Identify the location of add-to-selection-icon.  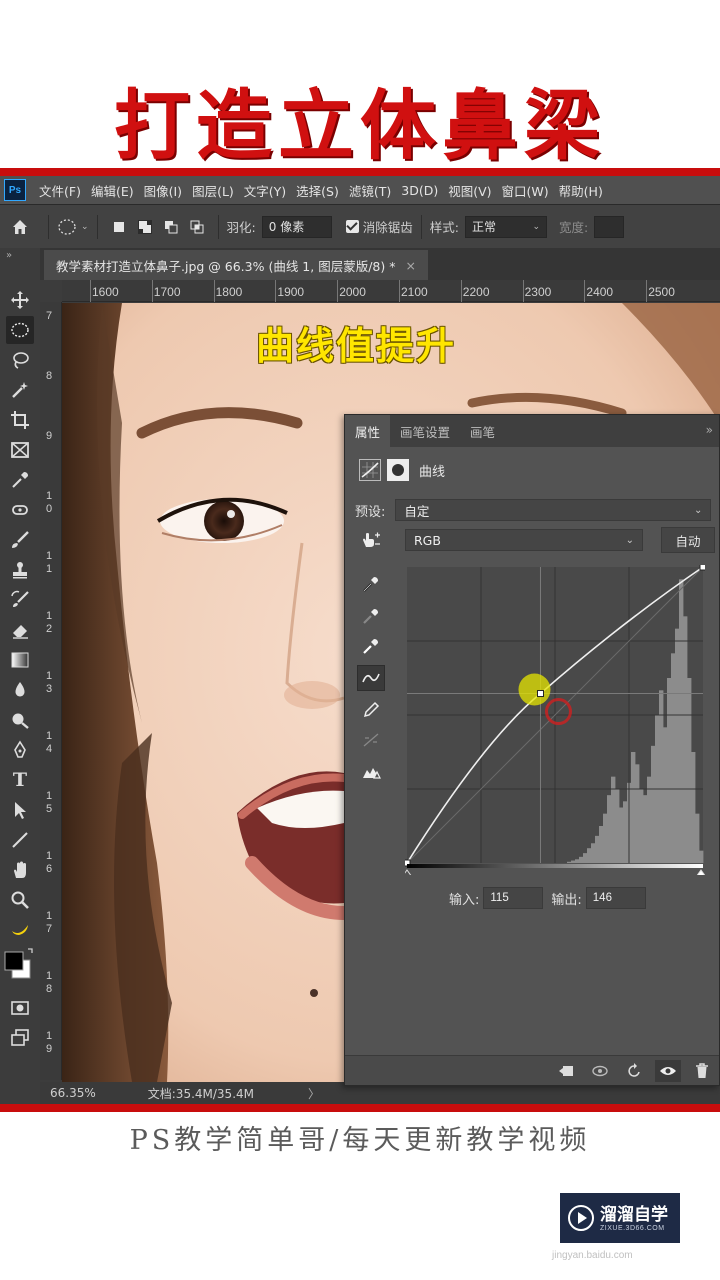
(144, 226).